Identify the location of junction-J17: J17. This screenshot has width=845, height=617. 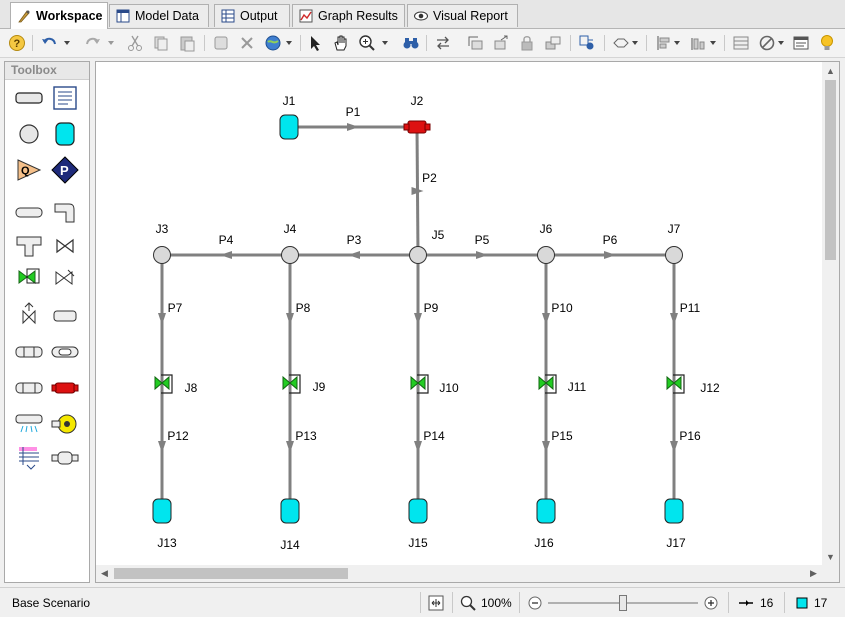
(675, 524).